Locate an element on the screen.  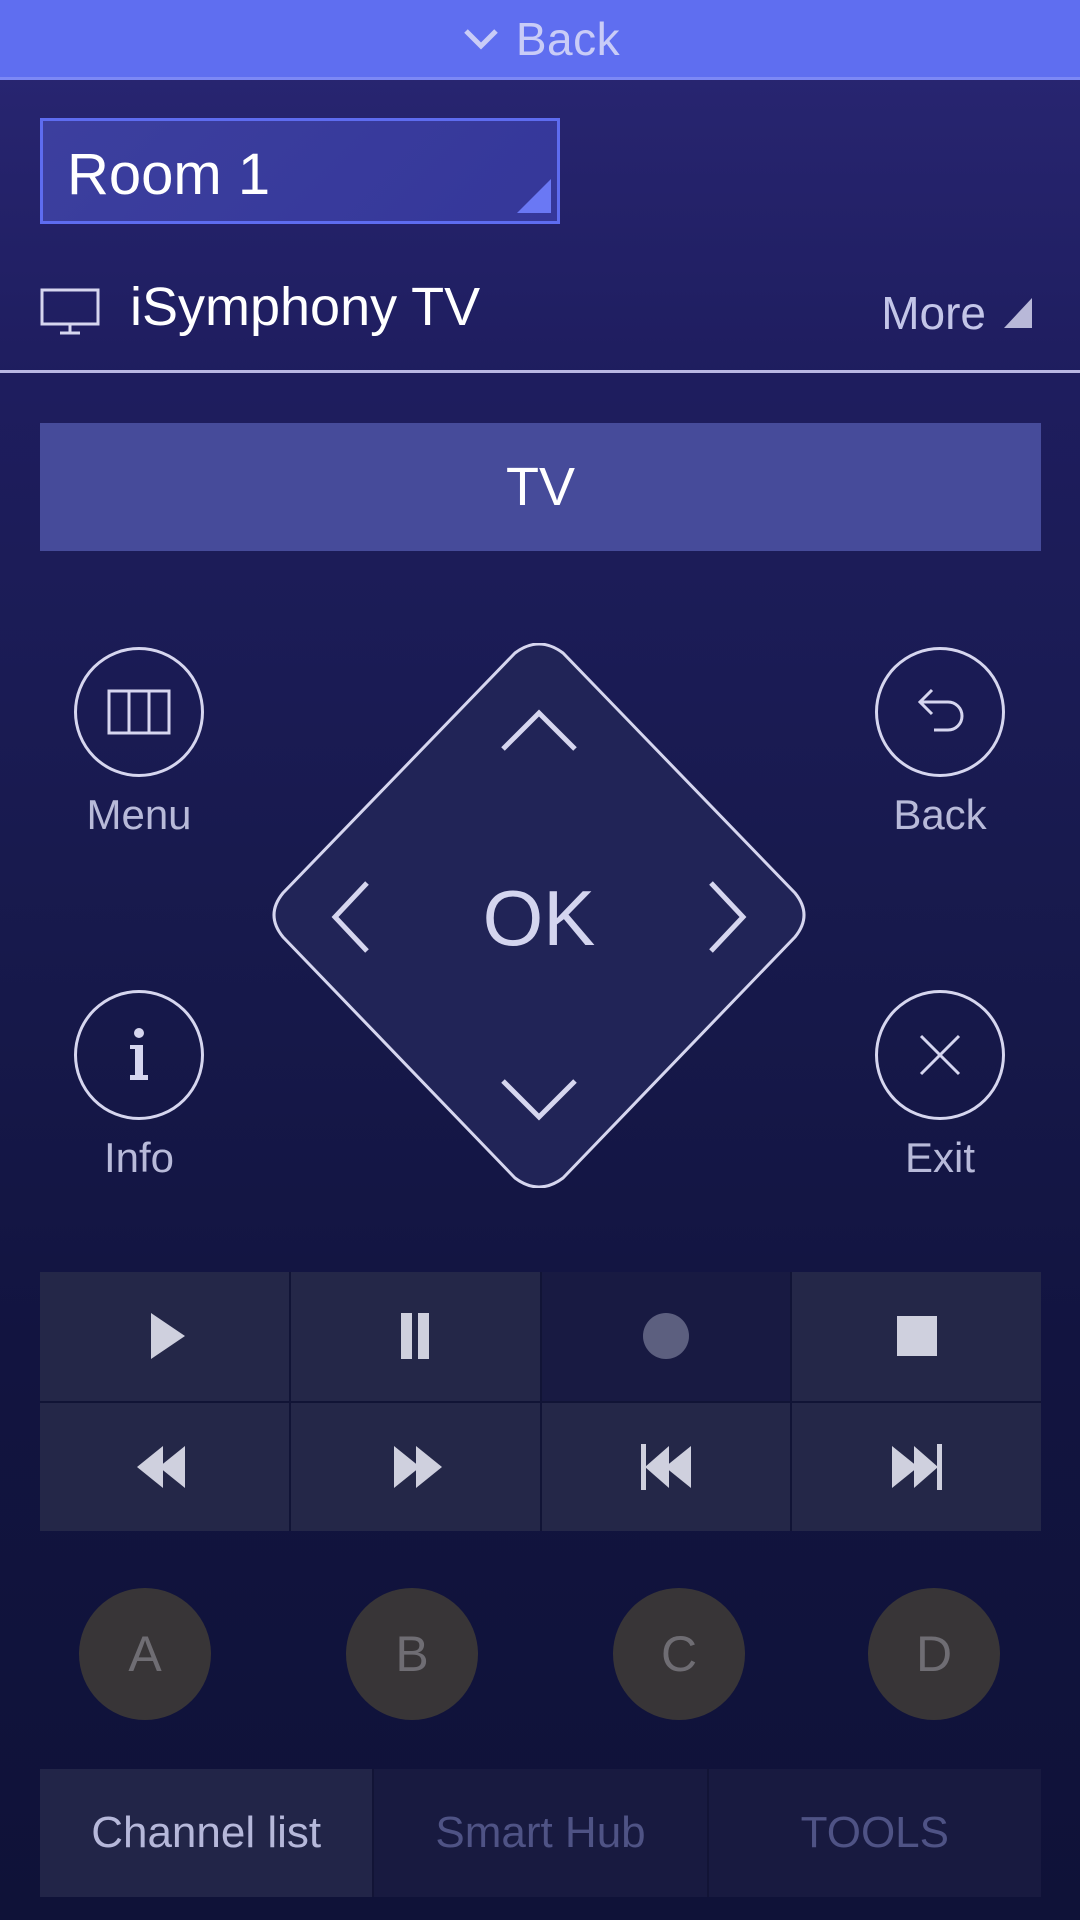
room-selector-value: Room 1 is located at coordinates (169, 174).